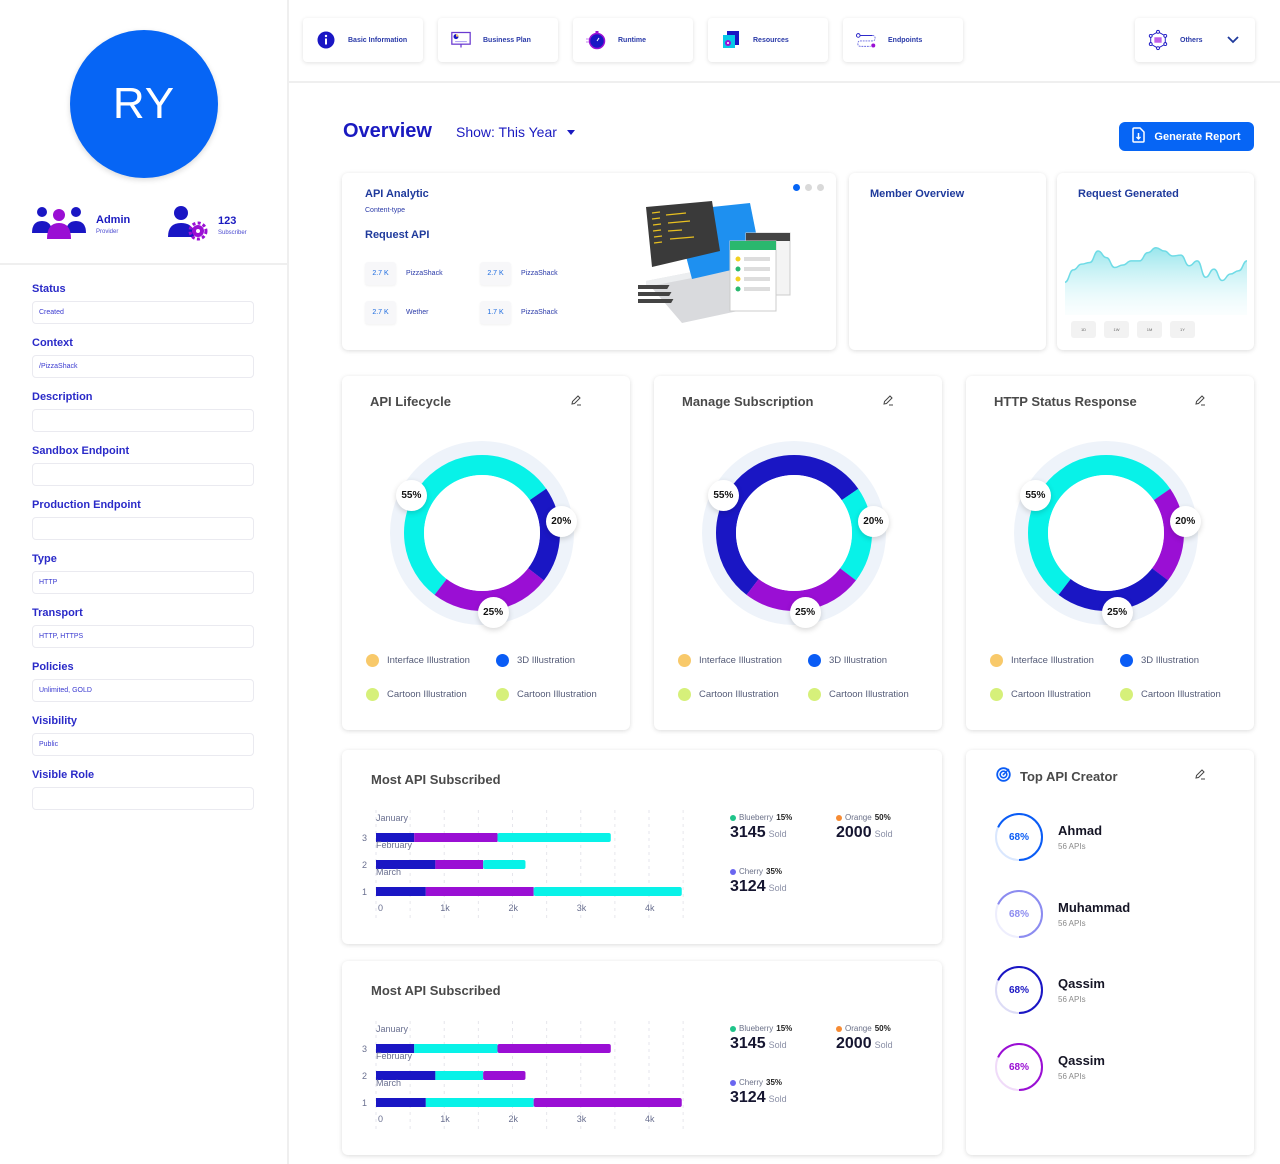 The image size is (1280, 1164). What do you see at coordinates (1149, 329) in the screenshot?
I see `range-1m-button: 1M` at bounding box center [1149, 329].